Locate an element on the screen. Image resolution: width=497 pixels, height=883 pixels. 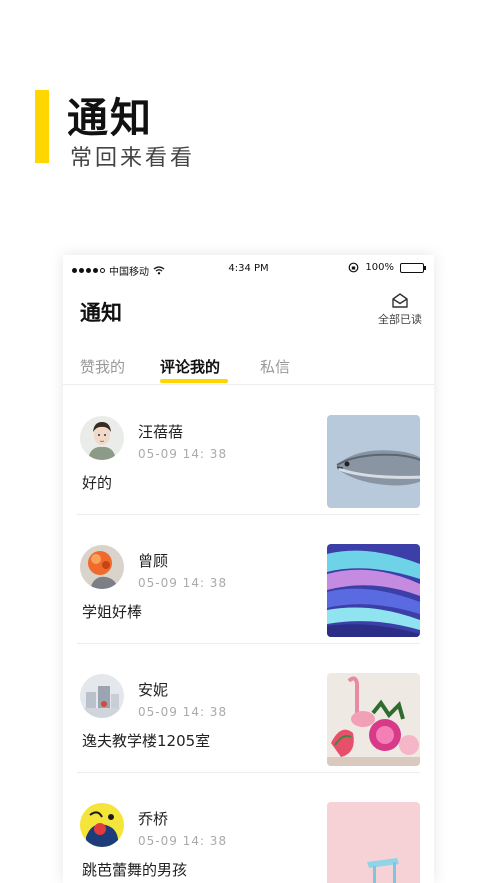
tab-likes: 赞我的 is located at coordinates (102, 366).